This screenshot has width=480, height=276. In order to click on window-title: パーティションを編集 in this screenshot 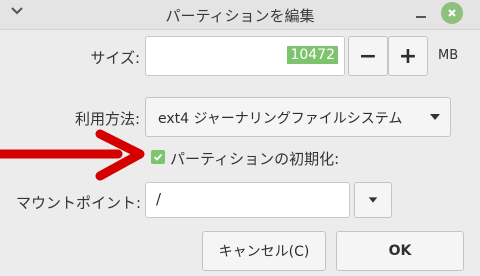, I will do `click(240, 16)`.